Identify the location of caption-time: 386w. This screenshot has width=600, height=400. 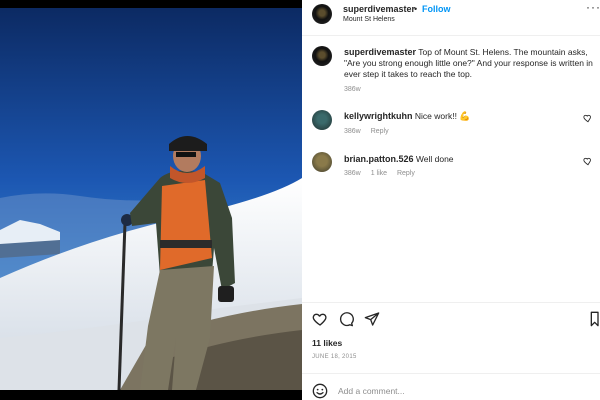
(352, 89).